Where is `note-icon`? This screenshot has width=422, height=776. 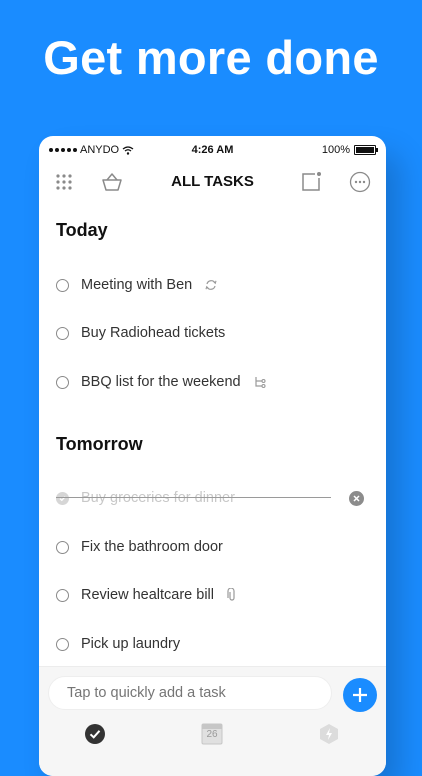
note-icon is located at coordinates (311, 182).